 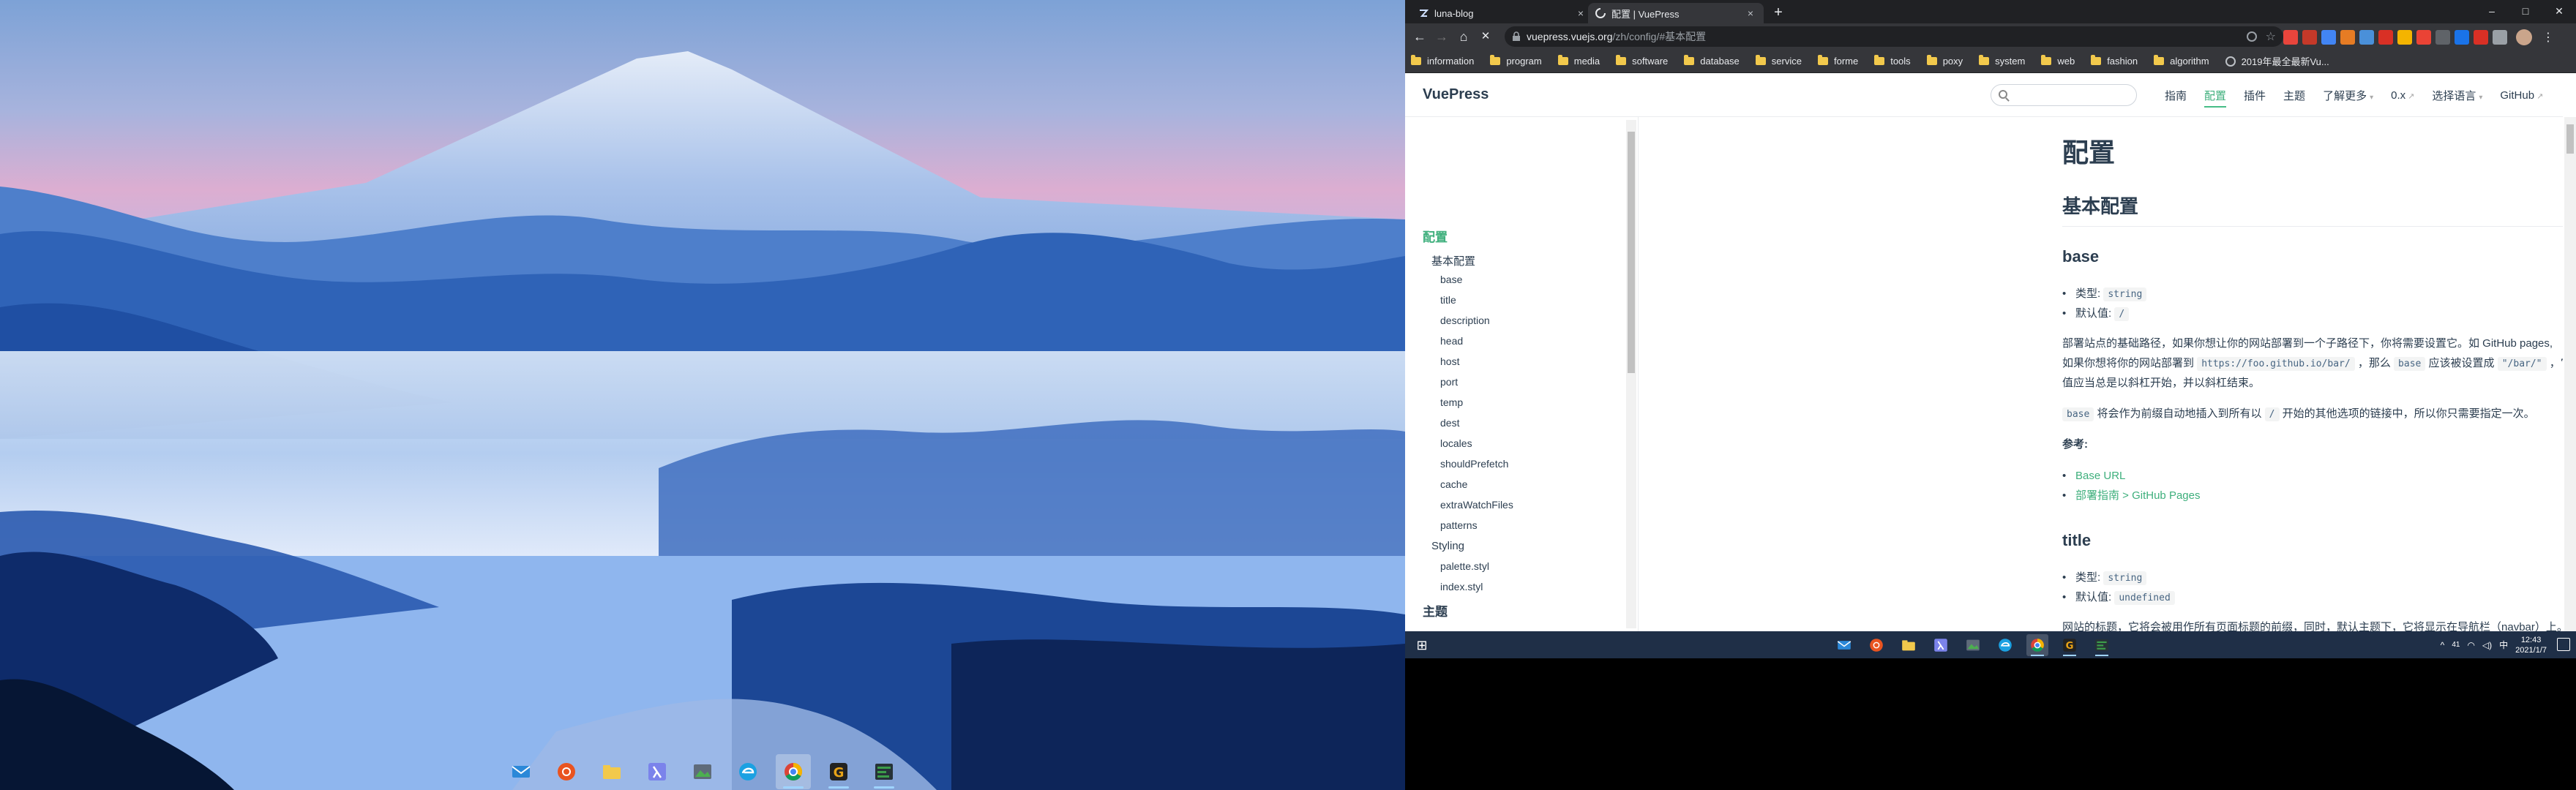 I want to click on bookmark-item: fashion, so click(x=2114, y=61).